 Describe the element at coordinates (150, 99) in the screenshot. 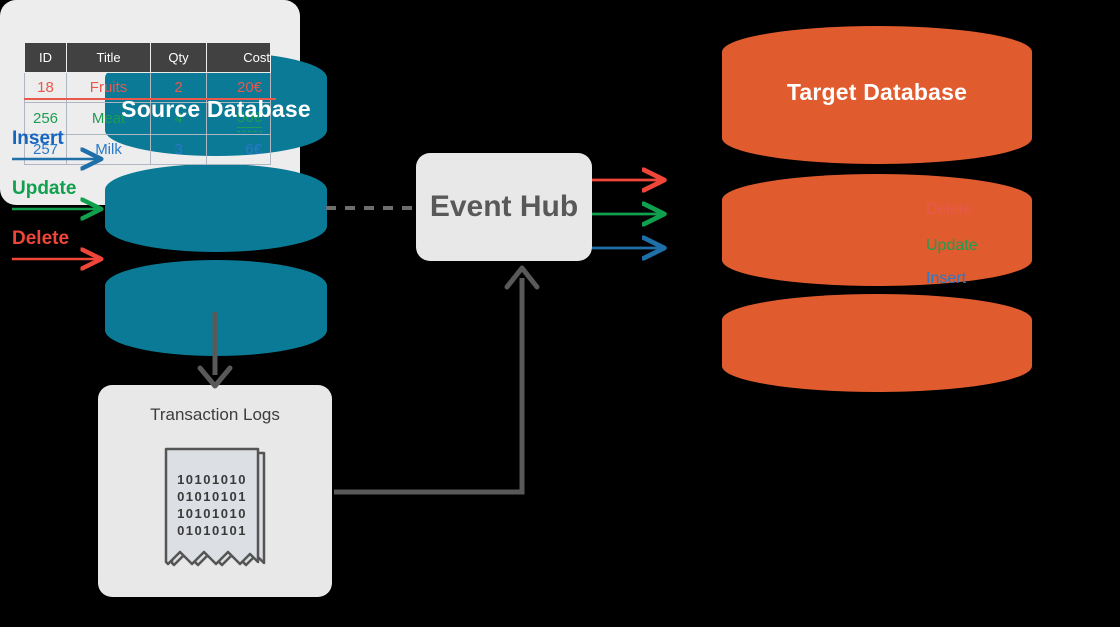

I see `delete-row-strikethrough` at that location.